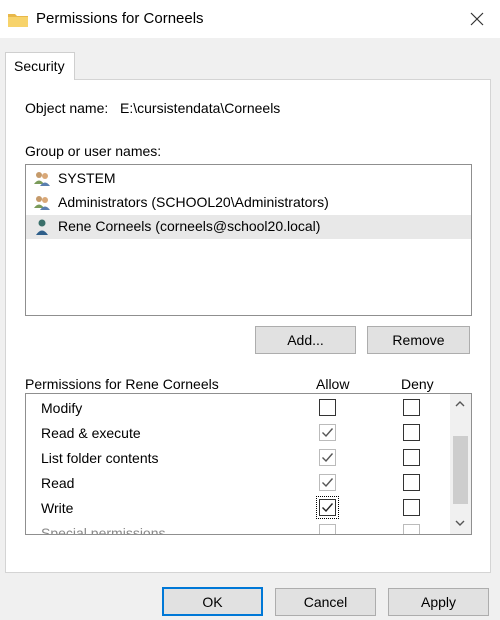  I want to click on permission-row-write: Write, so click(236, 508).